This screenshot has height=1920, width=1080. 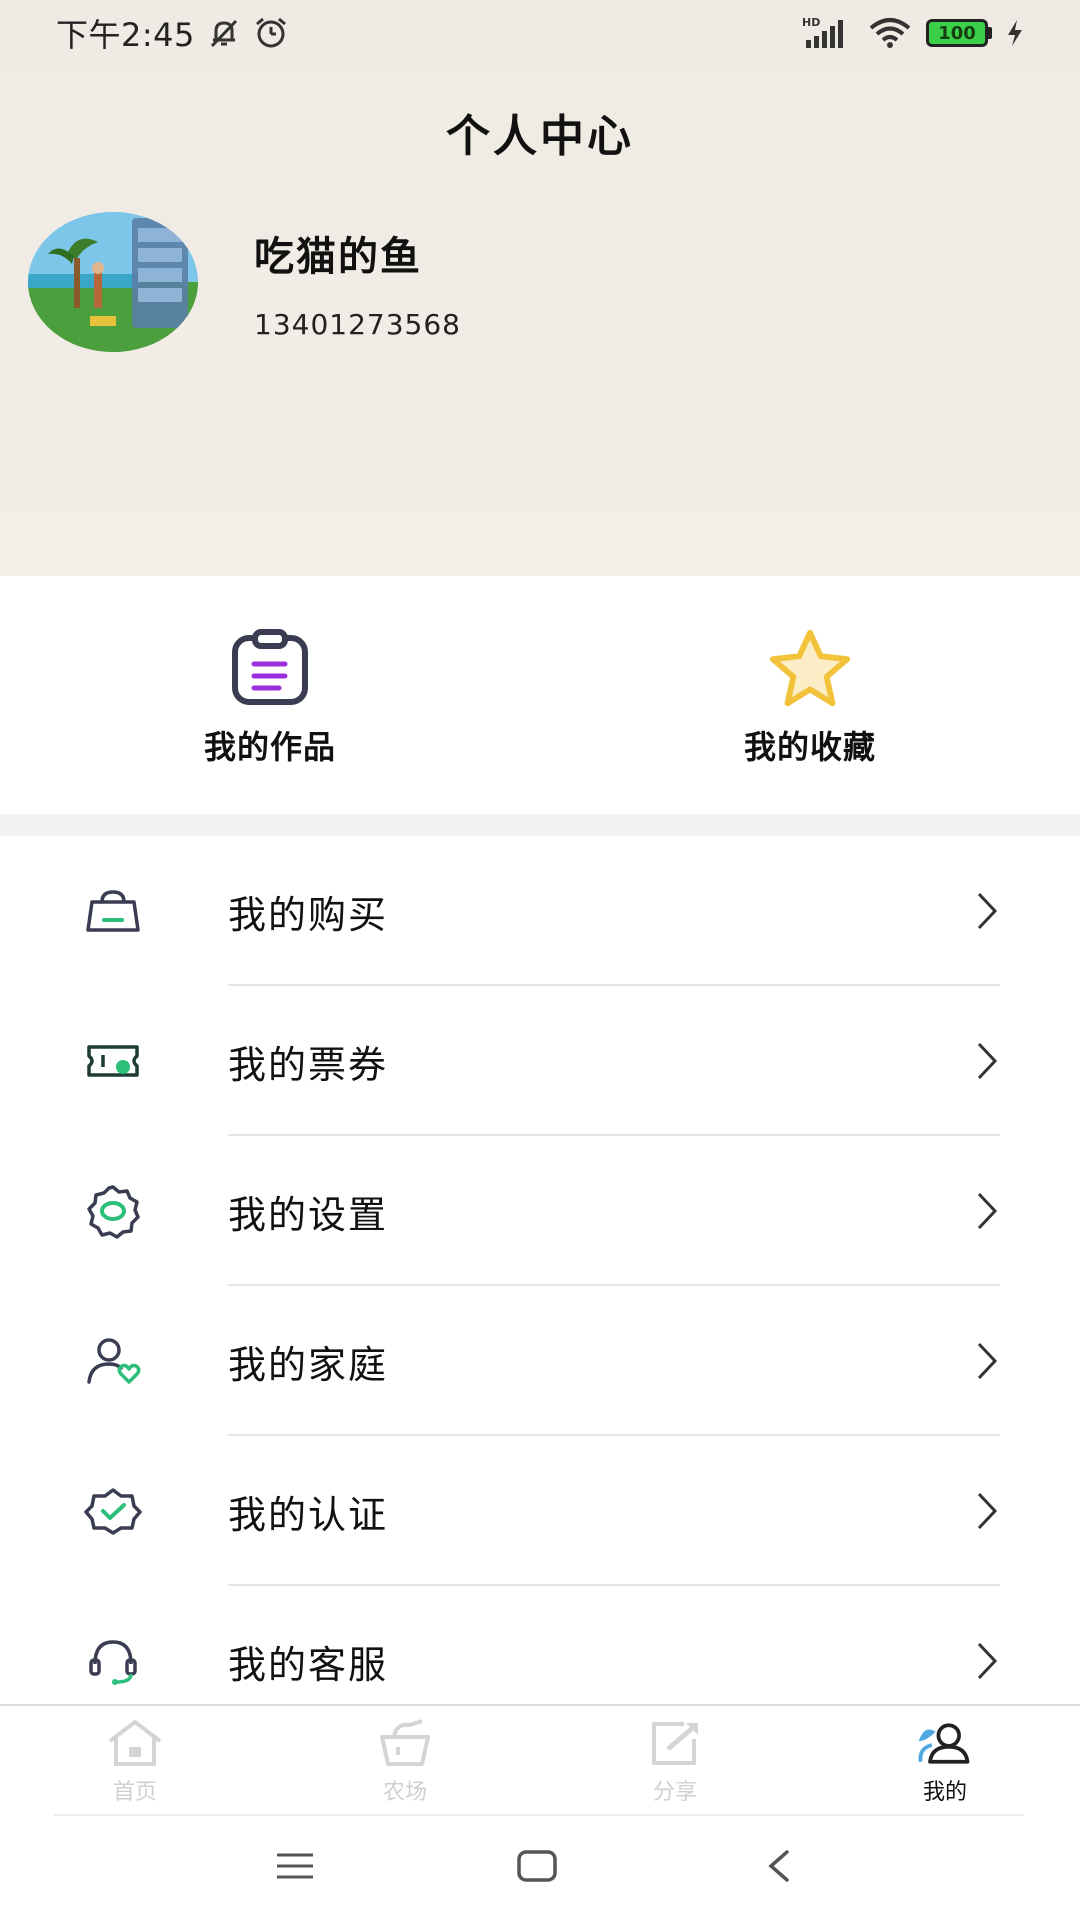 What do you see at coordinates (338, 256) in the screenshot?
I see `user-name: 吃猫的鱼` at bounding box center [338, 256].